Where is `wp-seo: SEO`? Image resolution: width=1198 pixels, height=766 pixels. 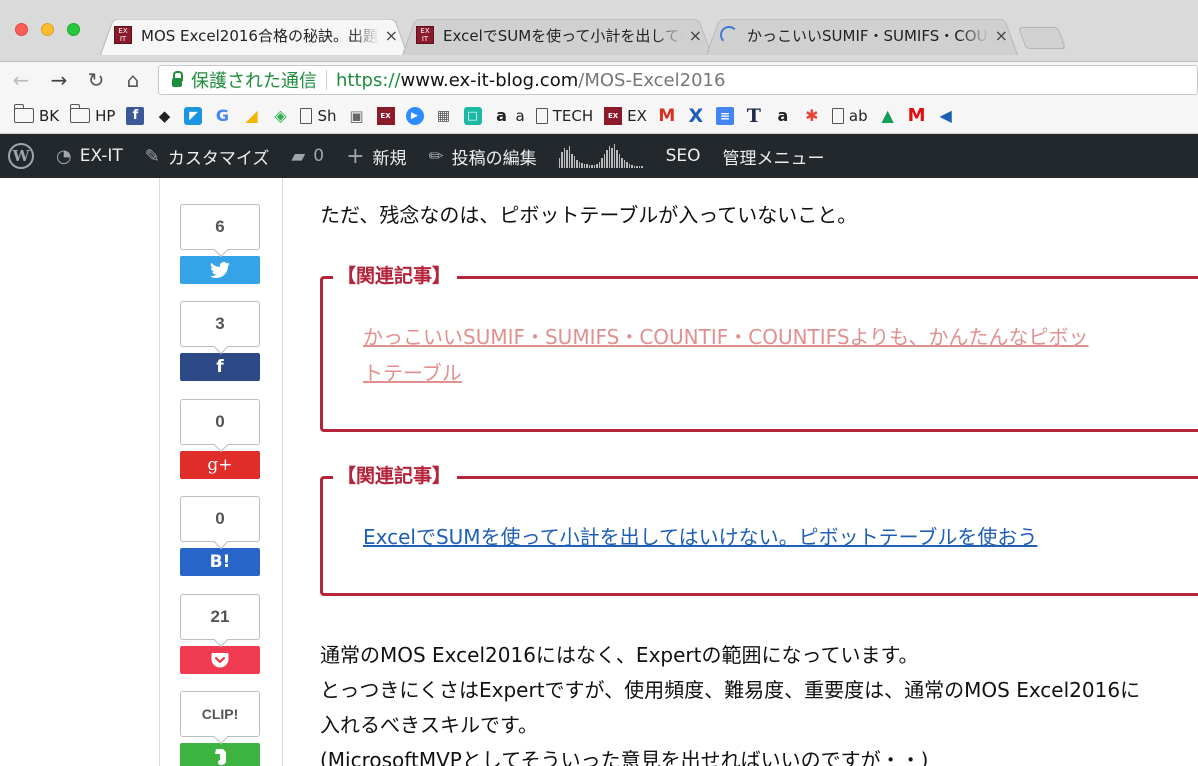
wp-seo: SEO is located at coordinates (683, 156).